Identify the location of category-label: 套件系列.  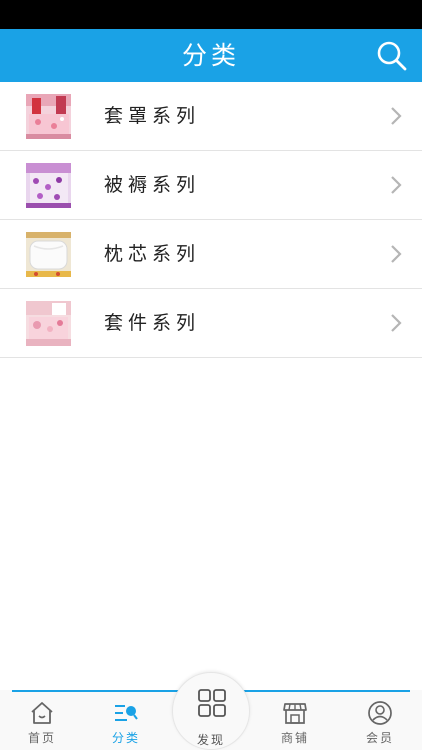
(152, 323).